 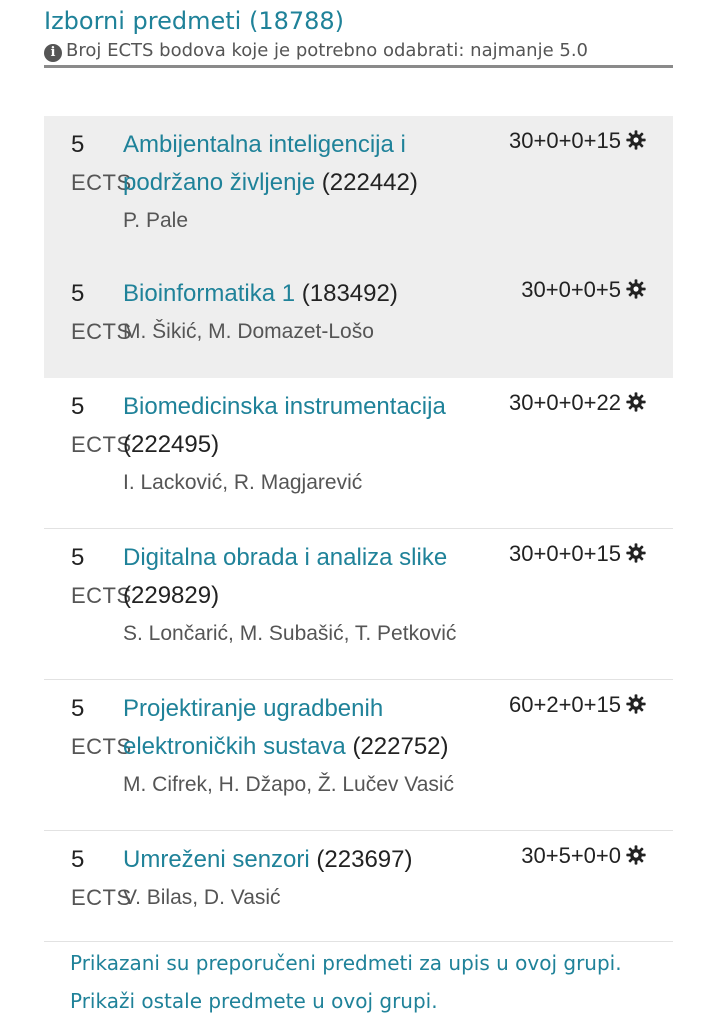 I want to click on course-lecturers: I. Lacković, R. Magjarević, so click(x=243, y=482).